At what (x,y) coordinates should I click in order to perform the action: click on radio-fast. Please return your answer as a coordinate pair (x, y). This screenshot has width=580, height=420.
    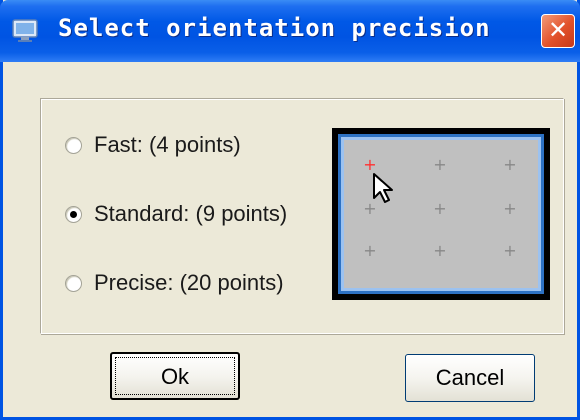
    Looking at the image, I should click on (73, 145).